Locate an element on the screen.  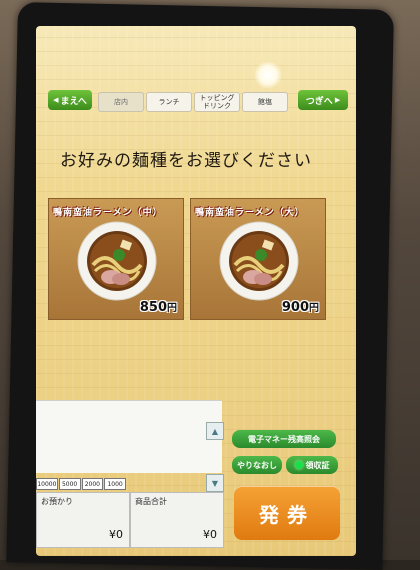
tab-store: 店内 is located at coordinates (121, 102).